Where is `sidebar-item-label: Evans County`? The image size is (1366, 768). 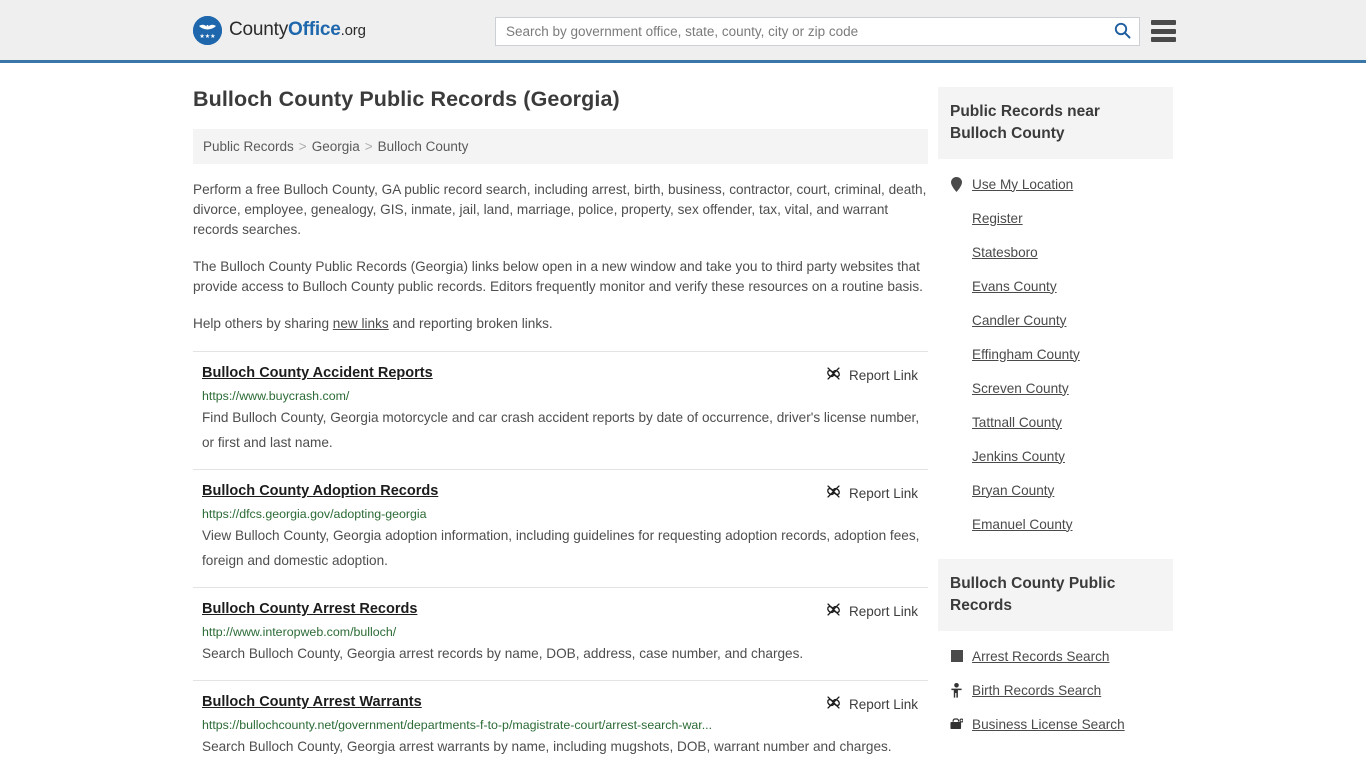 sidebar-item-label: Evans County is located at coordinates (1014, 286).